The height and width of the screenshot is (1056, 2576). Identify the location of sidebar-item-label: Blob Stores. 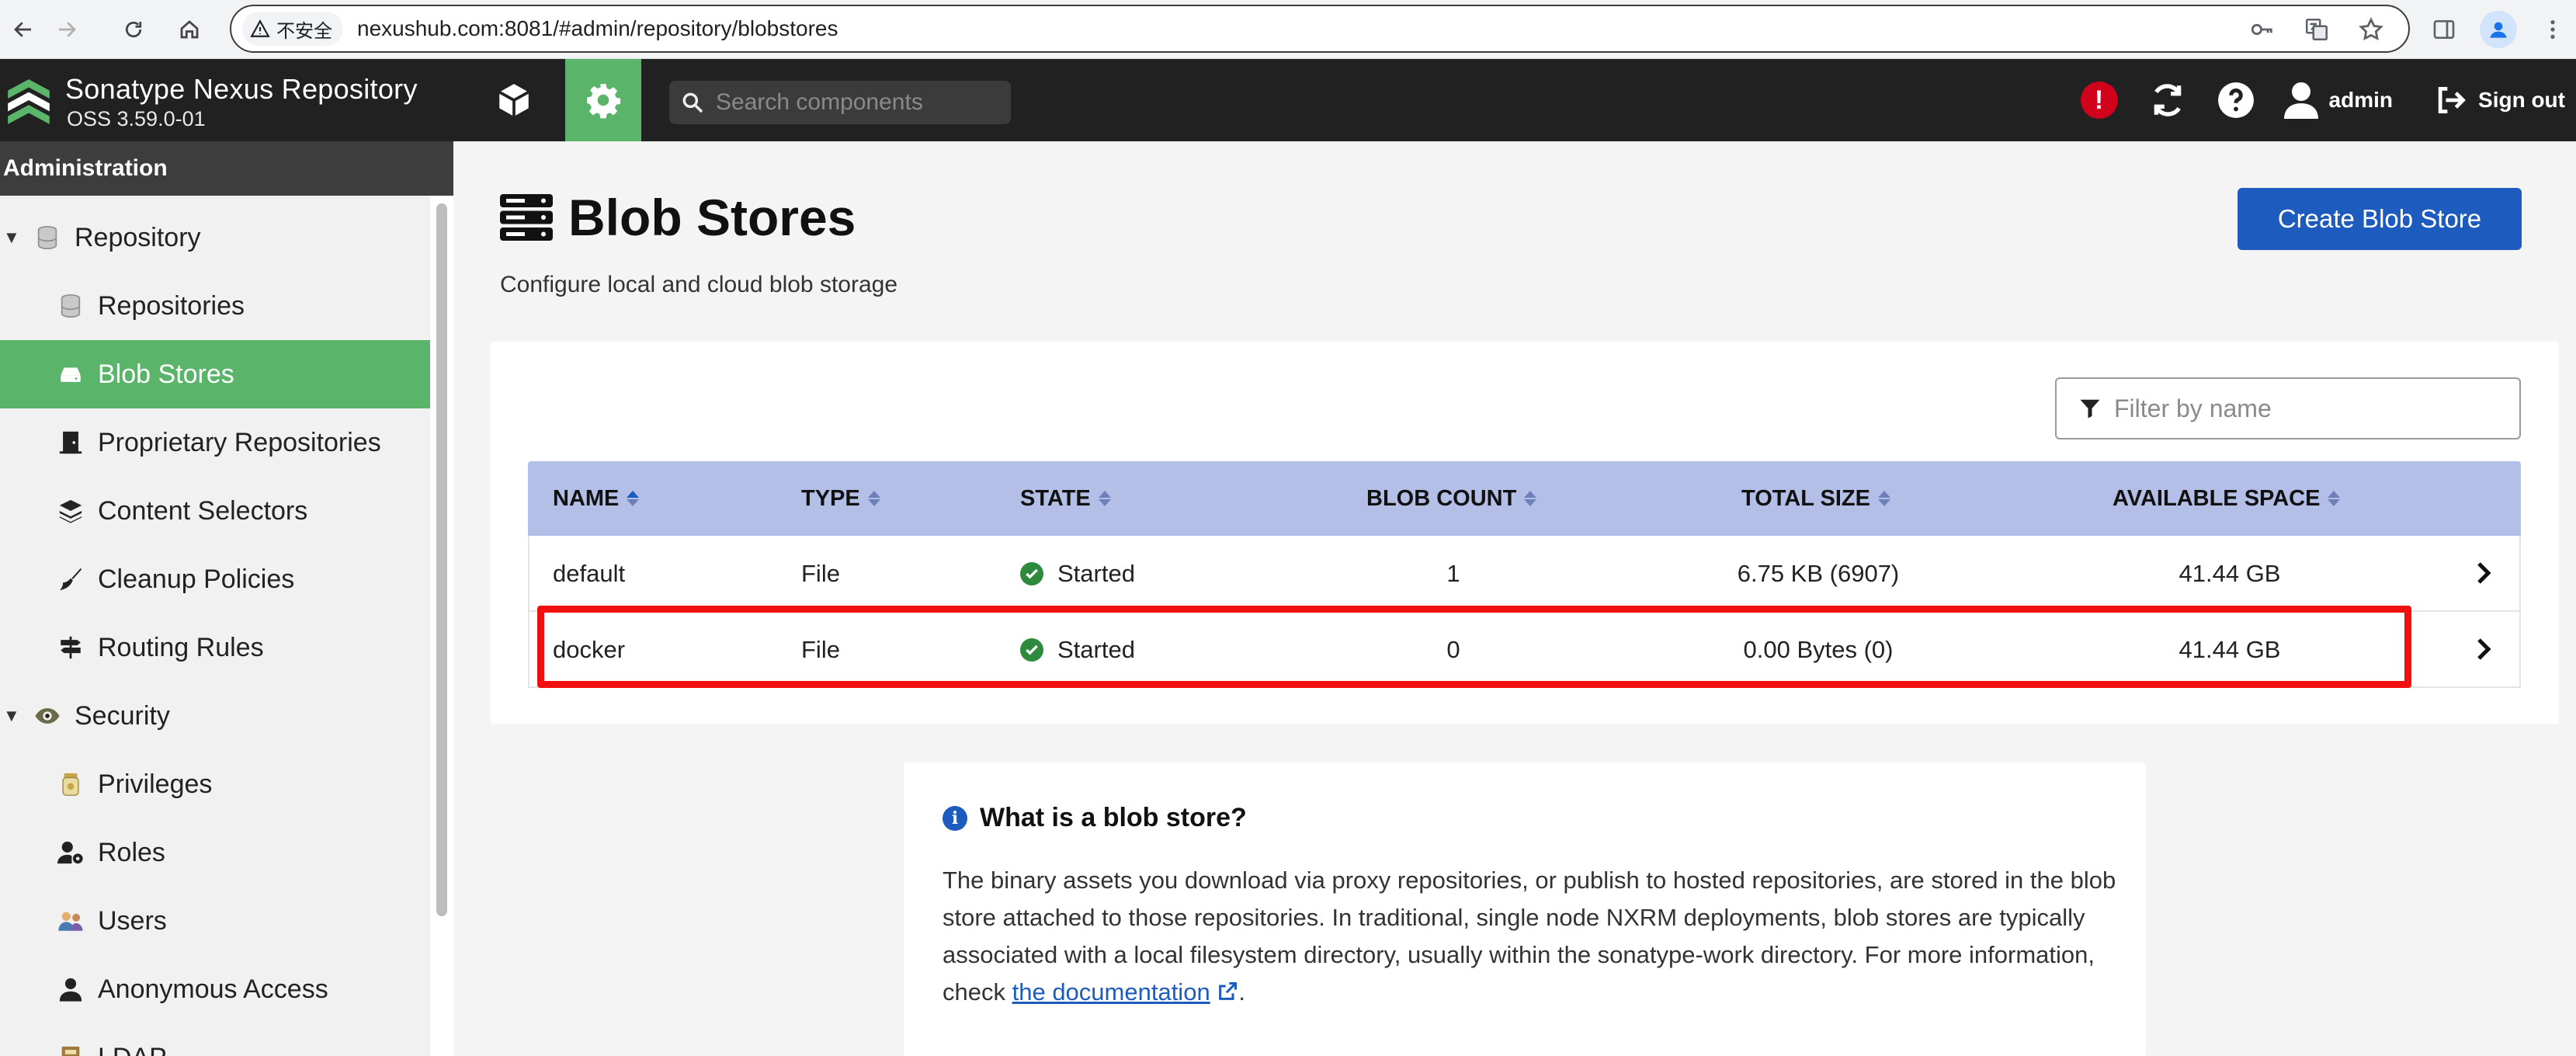
(166, 374).